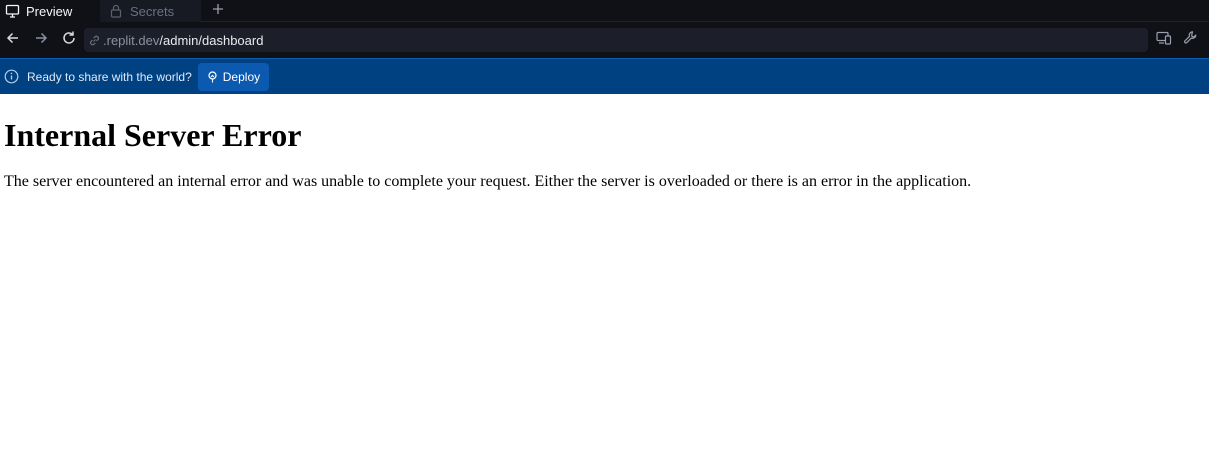  Describe the element at coordinates (212, 76) in the screenshot. I see `deploy-icon` at that location.